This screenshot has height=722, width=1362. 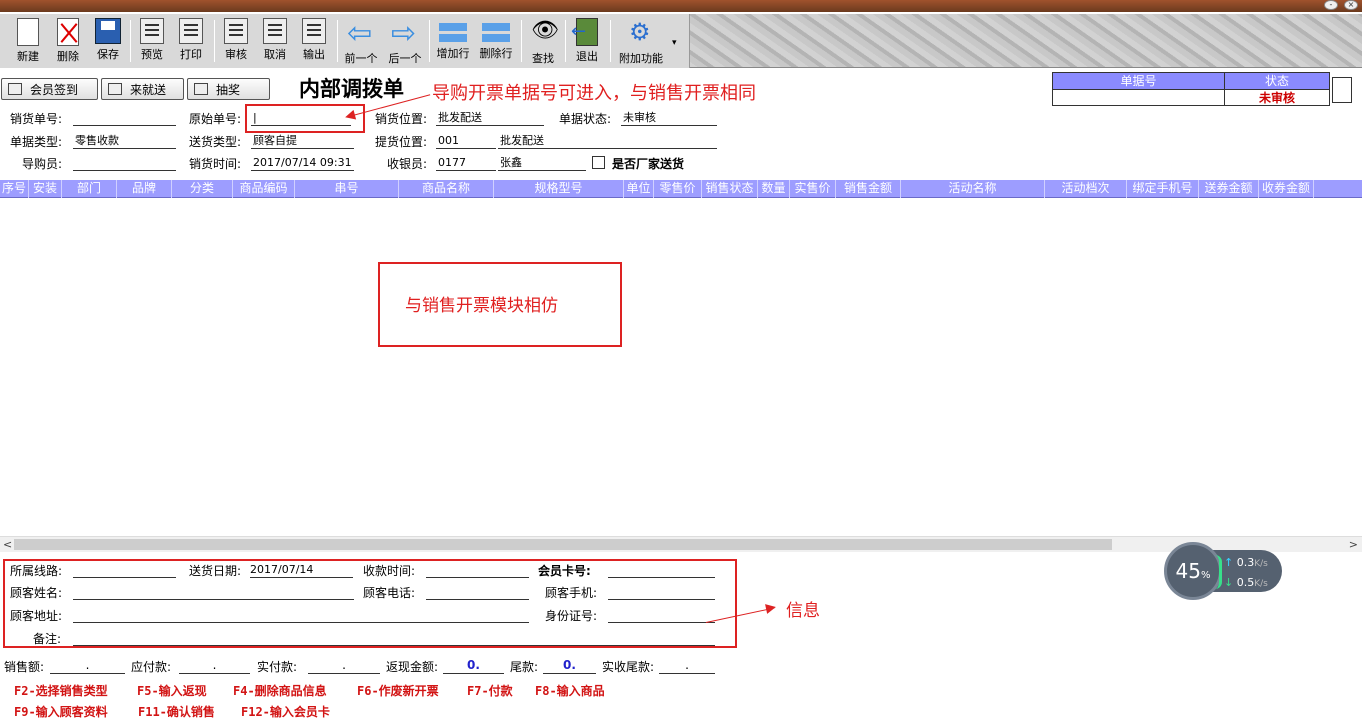 I want to click on status-header: 状态, so click(x=1277, y=81).